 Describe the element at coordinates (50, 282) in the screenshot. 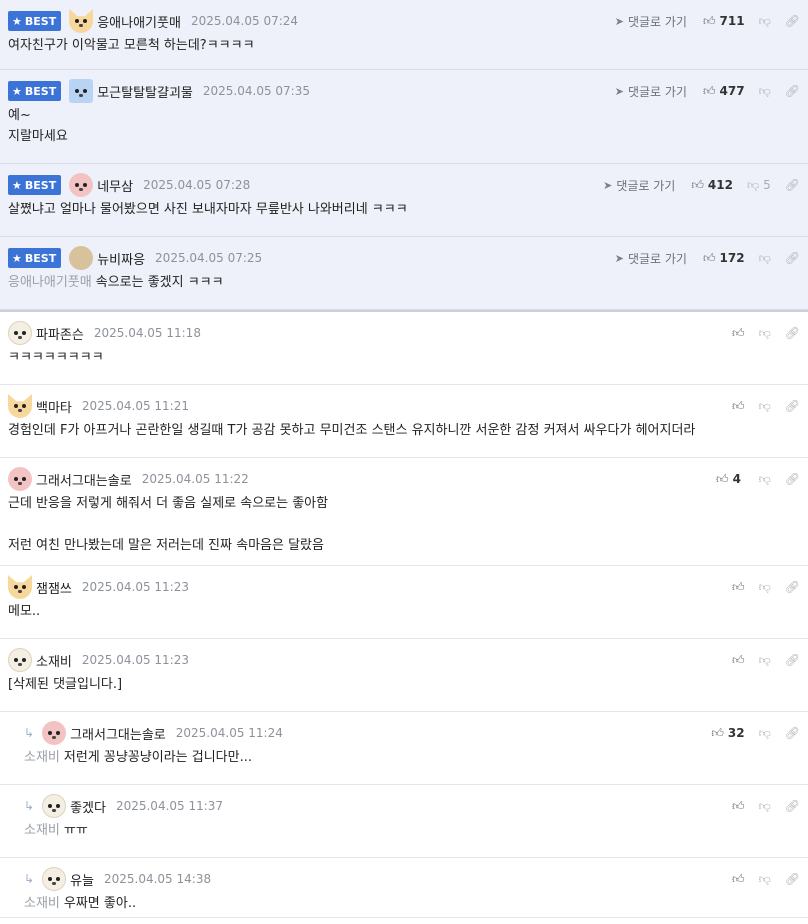

I see `mention-tag: 응애나애기풋매` at that location.